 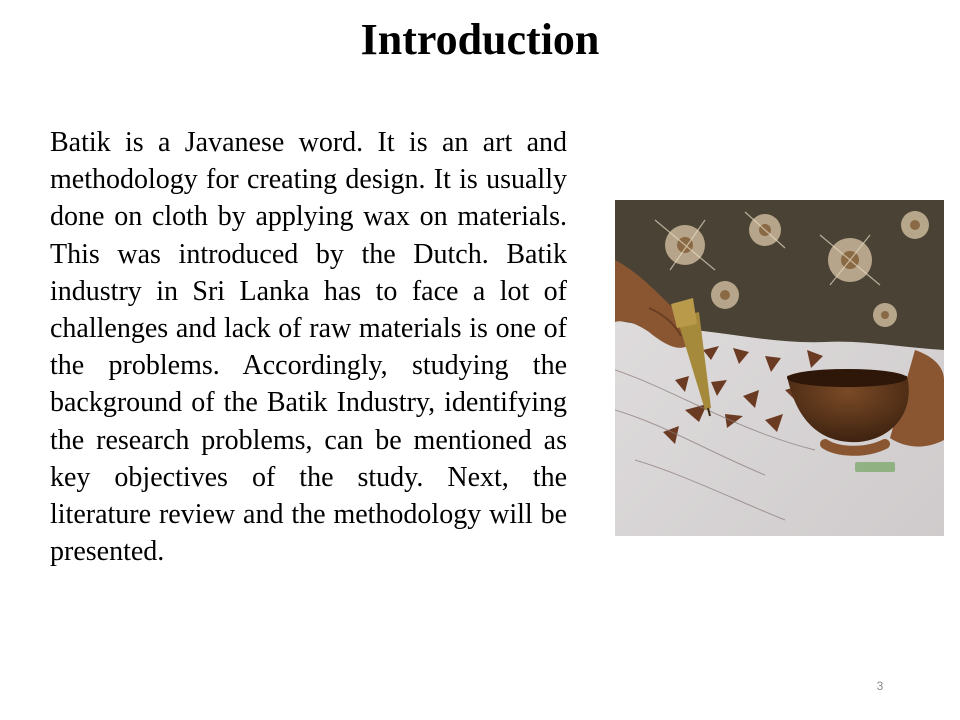 I want to click on slide-title: Introduction, so click(x=480, y=39).